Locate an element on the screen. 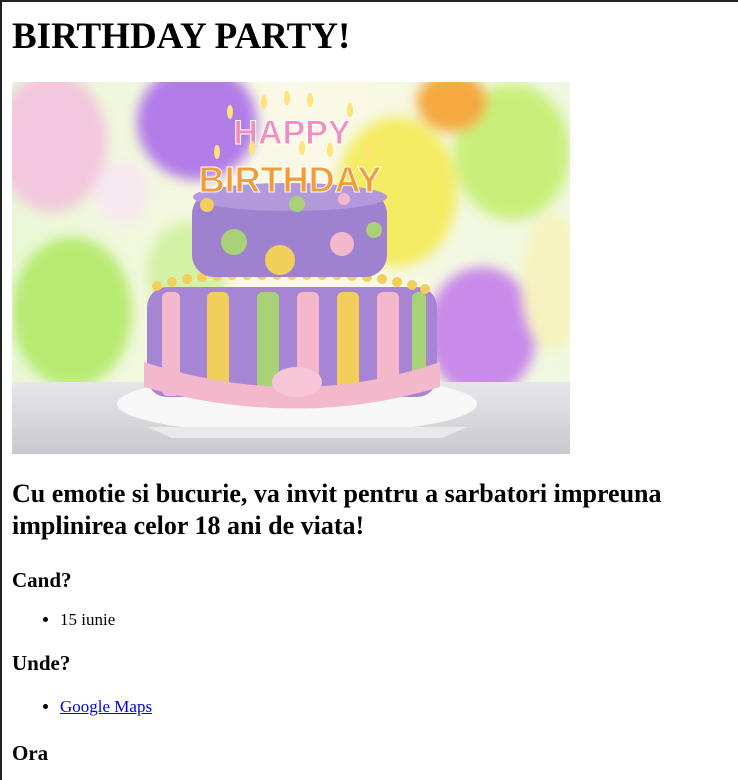 This screenshot has height=780, width=738. where-list: Google Maps is located at coordinates (375, 707).